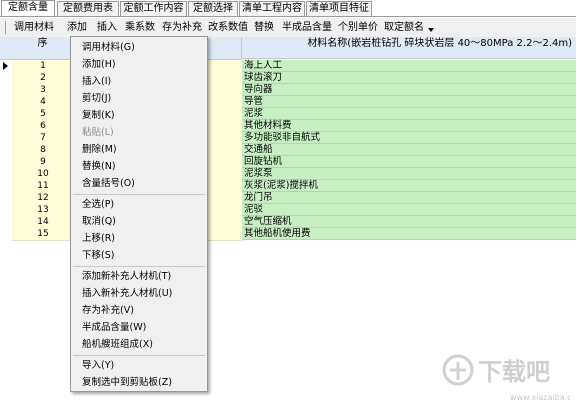  I want to click on tab-bill-item-features: 清单项目特征, so click(339, 8).